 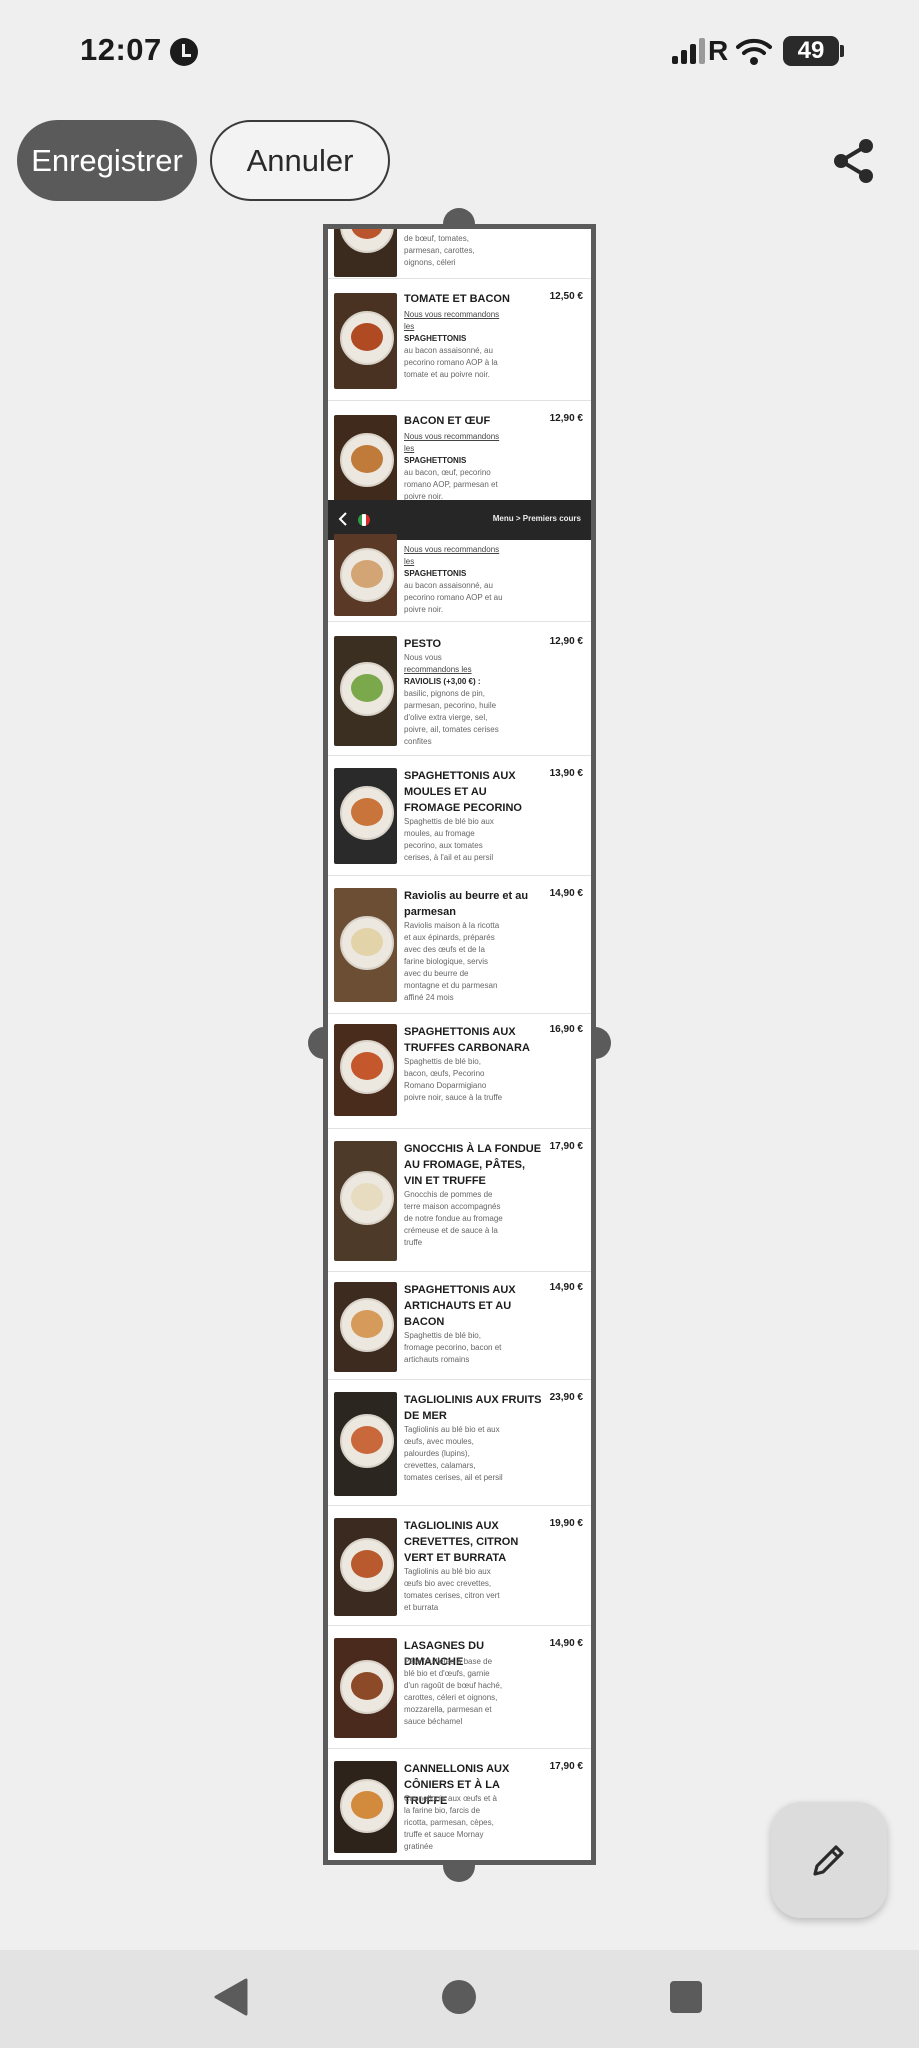 I want to click on chevron-left-icon, so click(x=343, y=519).